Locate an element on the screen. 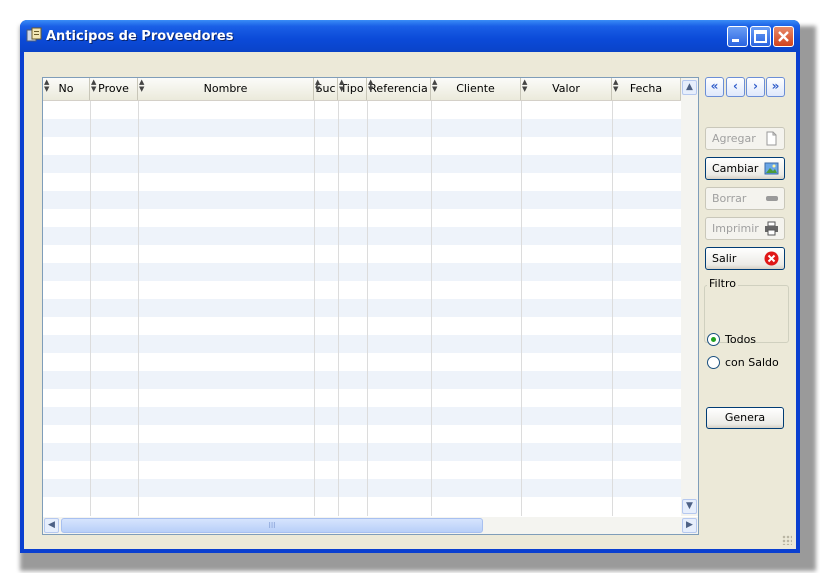 The width and height of the screenshot is (820, 573). column-header-prove: ▲ ▼ Prove is located at coordinates (114, 89).